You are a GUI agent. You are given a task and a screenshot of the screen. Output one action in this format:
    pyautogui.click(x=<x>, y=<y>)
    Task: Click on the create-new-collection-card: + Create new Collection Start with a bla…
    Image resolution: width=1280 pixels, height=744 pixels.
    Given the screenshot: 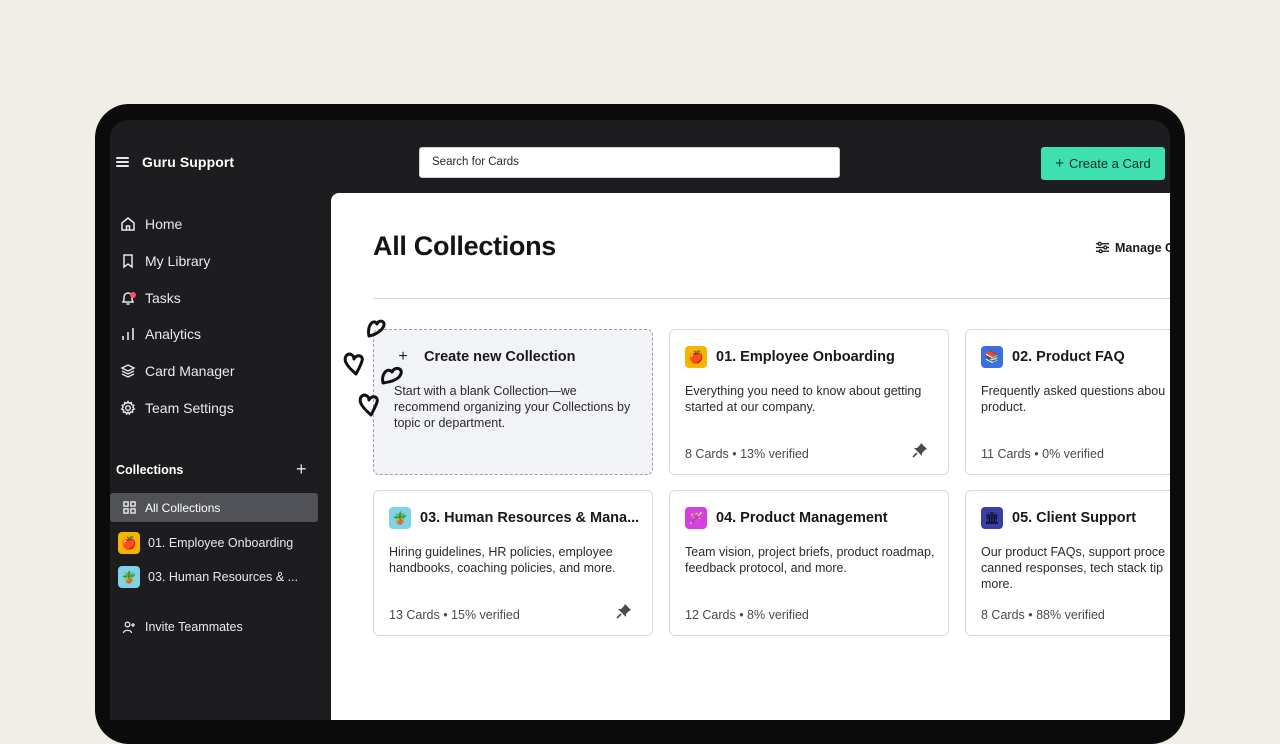 What is the action you would take?
    pyautogui.click(x=513, y=402)
    